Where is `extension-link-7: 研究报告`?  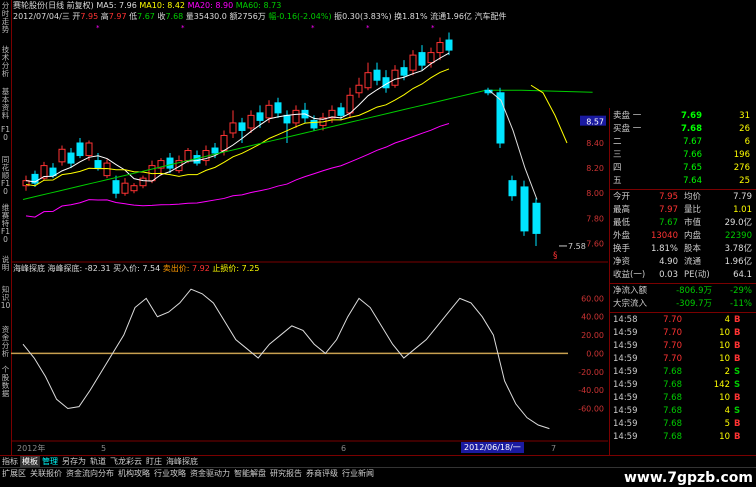
extension-link-7: 研究报告 is located at coordinates (286, 474).